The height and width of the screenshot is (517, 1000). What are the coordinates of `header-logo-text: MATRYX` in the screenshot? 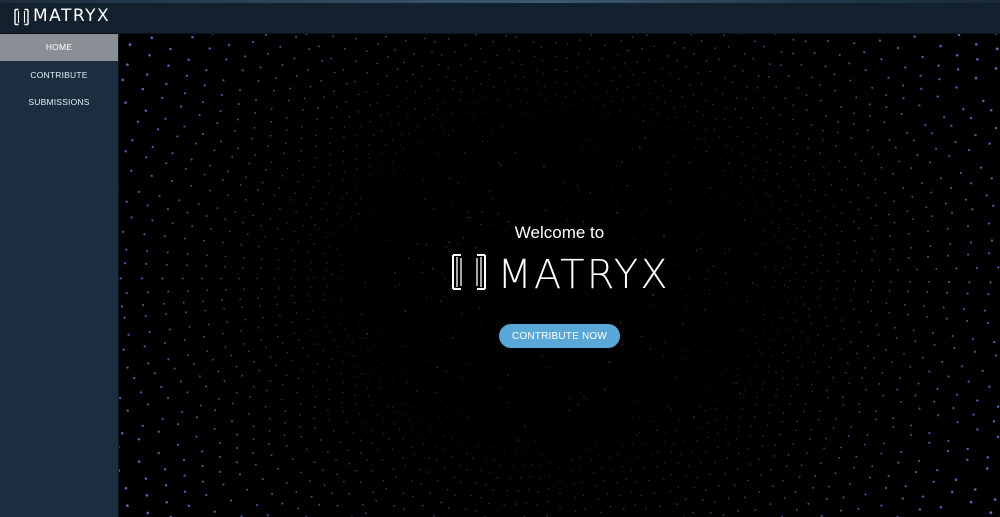 It's located at (72, 16).